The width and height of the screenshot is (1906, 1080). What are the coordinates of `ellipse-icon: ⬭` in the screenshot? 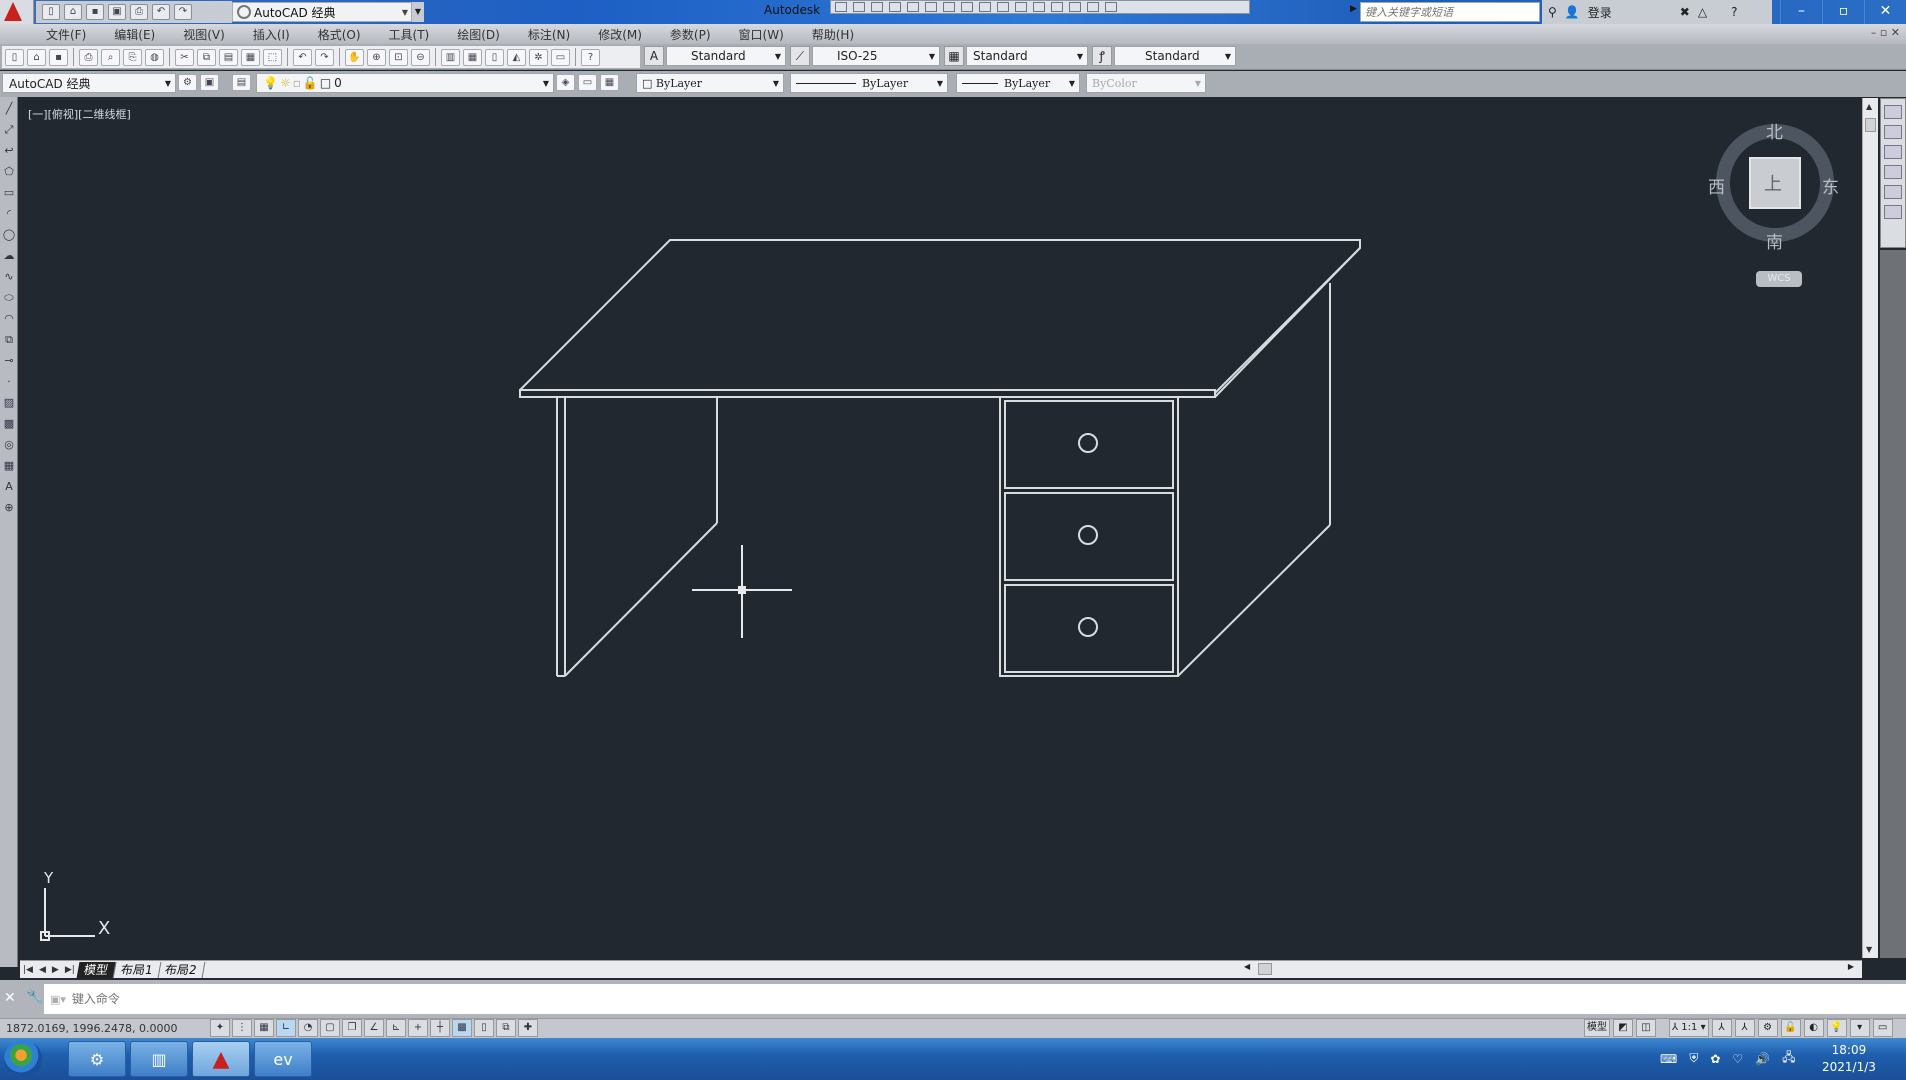 It's located at (9, 298).